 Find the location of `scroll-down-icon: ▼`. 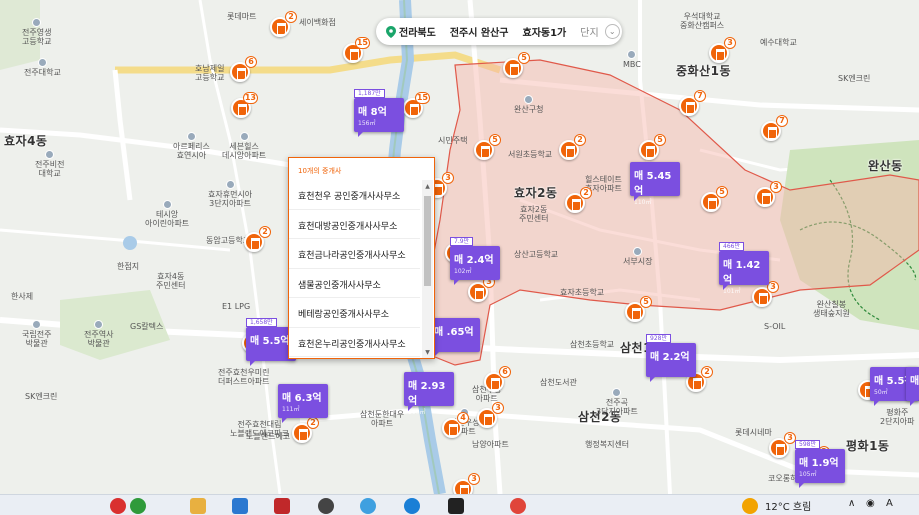

scroll-down-icon: ▼ is located at coordinates (427, 353).